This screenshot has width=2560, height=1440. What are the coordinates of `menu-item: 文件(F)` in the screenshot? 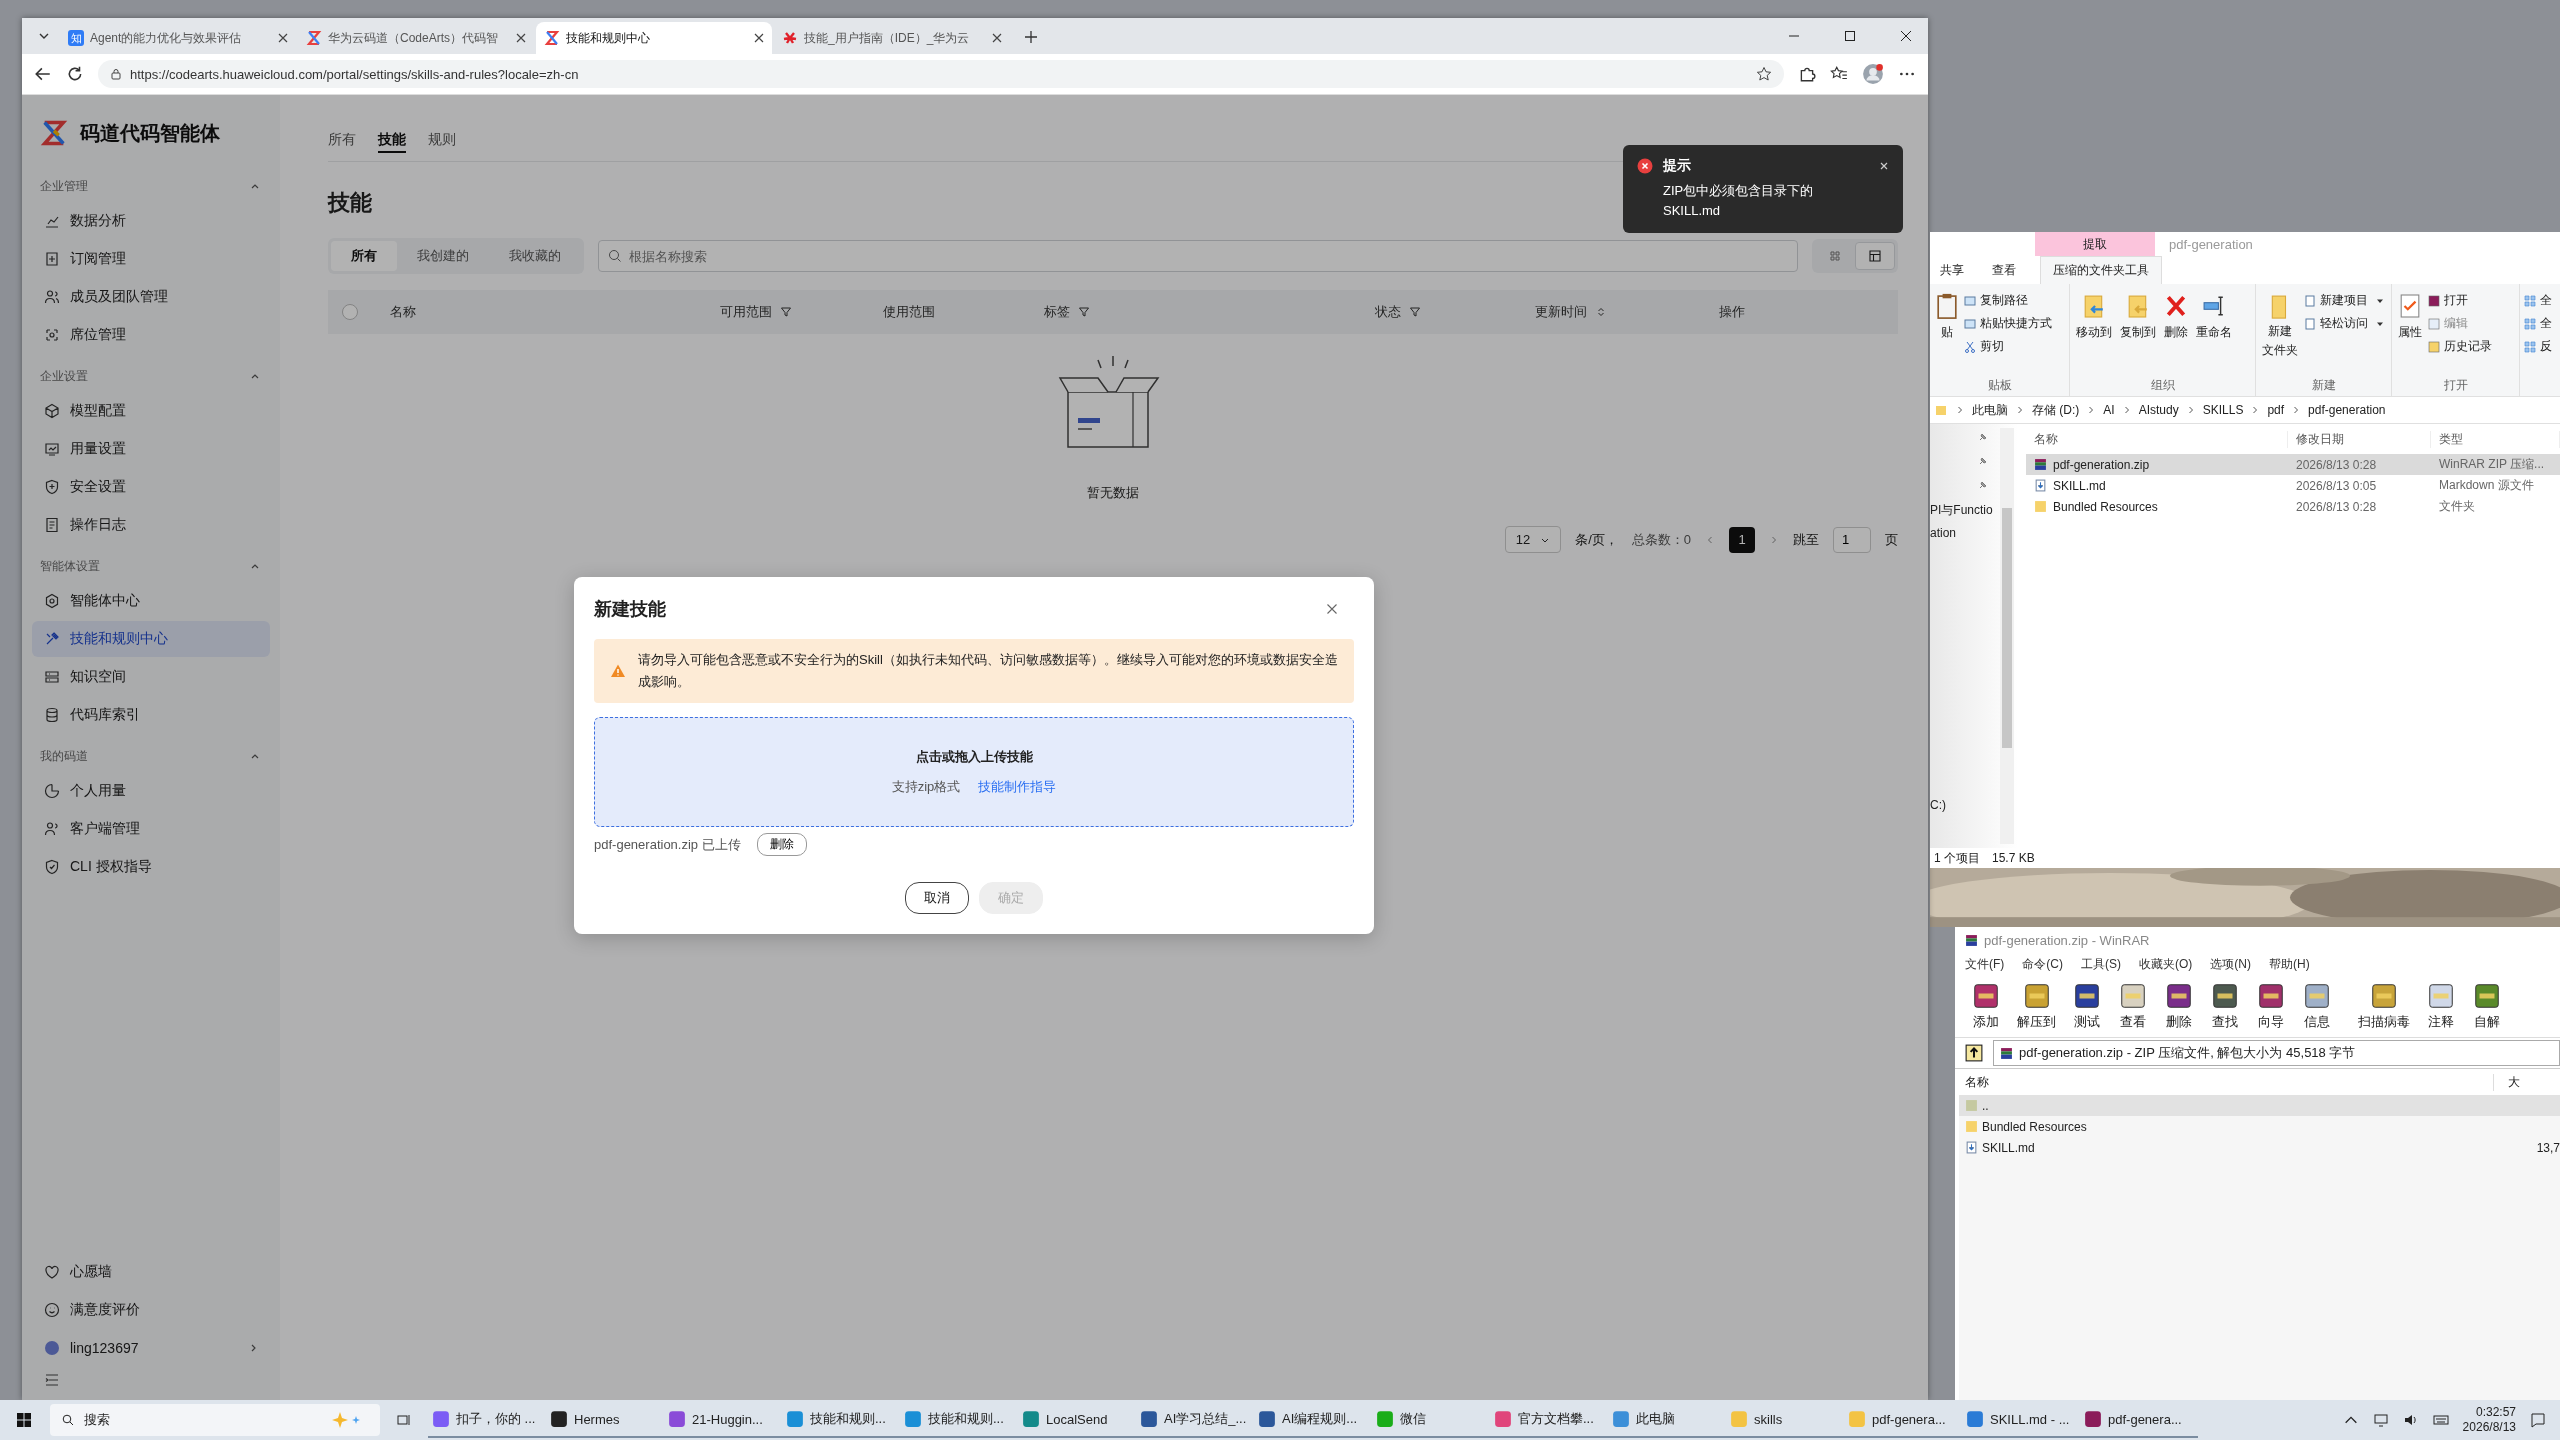 It's located at (1985, 964).